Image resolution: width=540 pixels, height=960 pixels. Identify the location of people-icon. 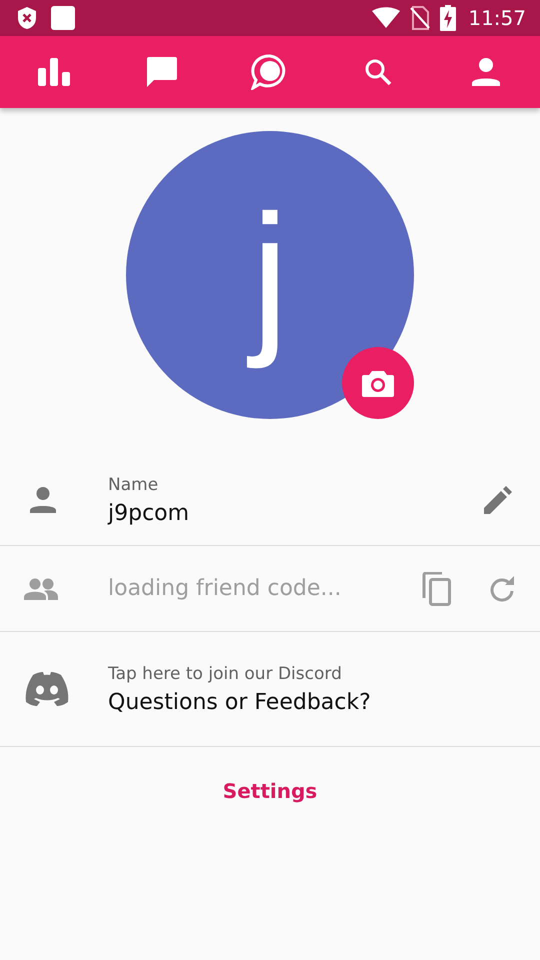
(41, 589).